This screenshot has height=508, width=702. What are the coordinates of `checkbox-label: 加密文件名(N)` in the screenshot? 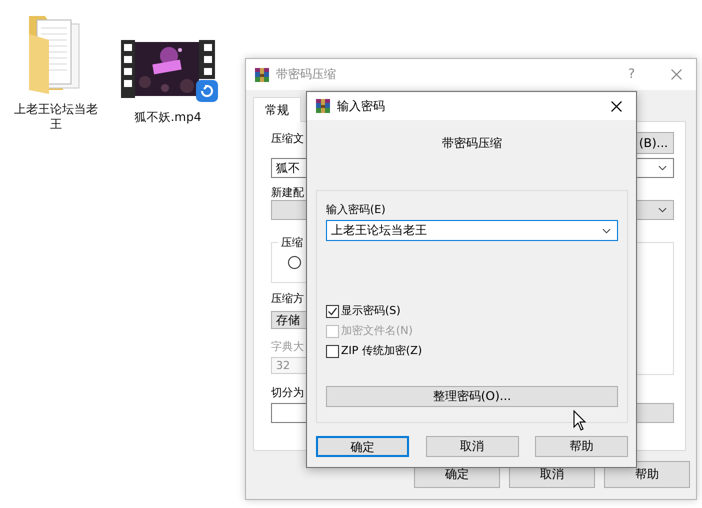 It's located at (377, 331).